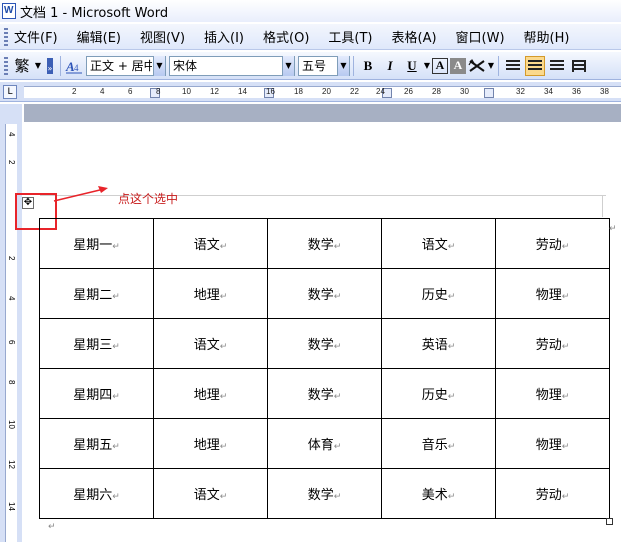  I want to click on ruler-tick: 26, so click(408, 91).